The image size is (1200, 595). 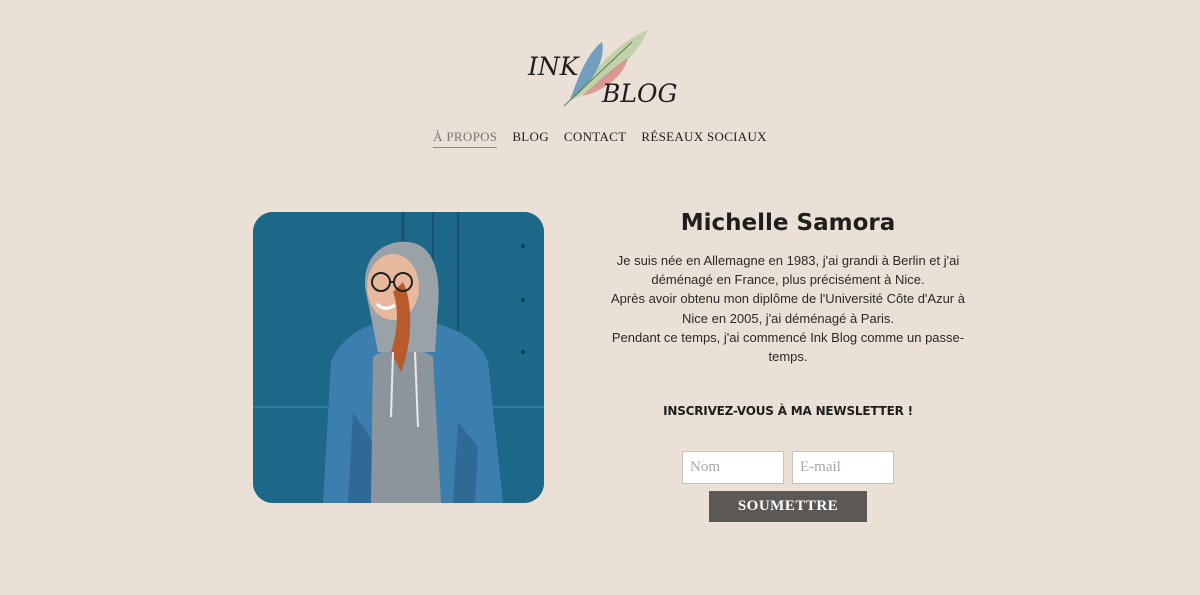 What do you see at coordinates (788, 223) in the screenshot?
I see `profile-name: Michelle Samora` at bounding box center [788, 223].